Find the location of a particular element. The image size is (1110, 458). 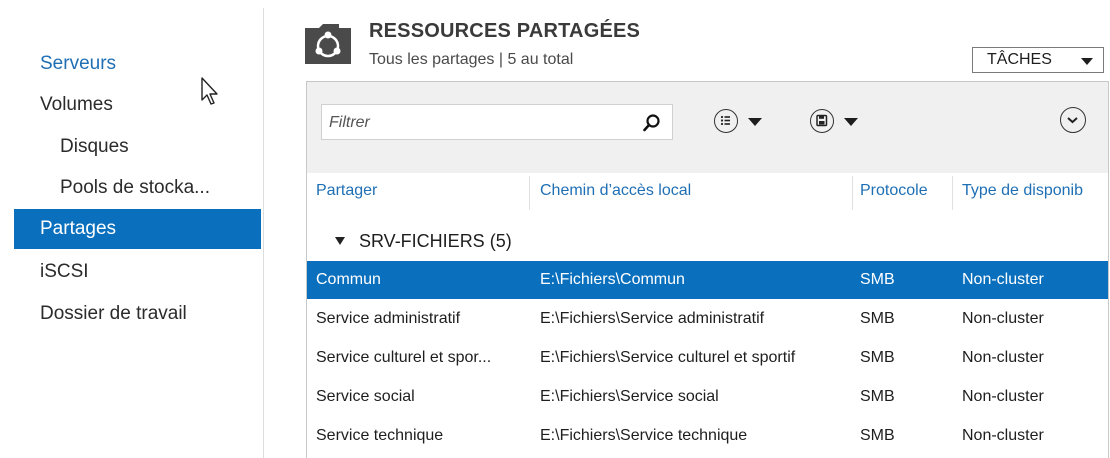

sidebar-item-partages: Partages is located at coordinates (137, 229).